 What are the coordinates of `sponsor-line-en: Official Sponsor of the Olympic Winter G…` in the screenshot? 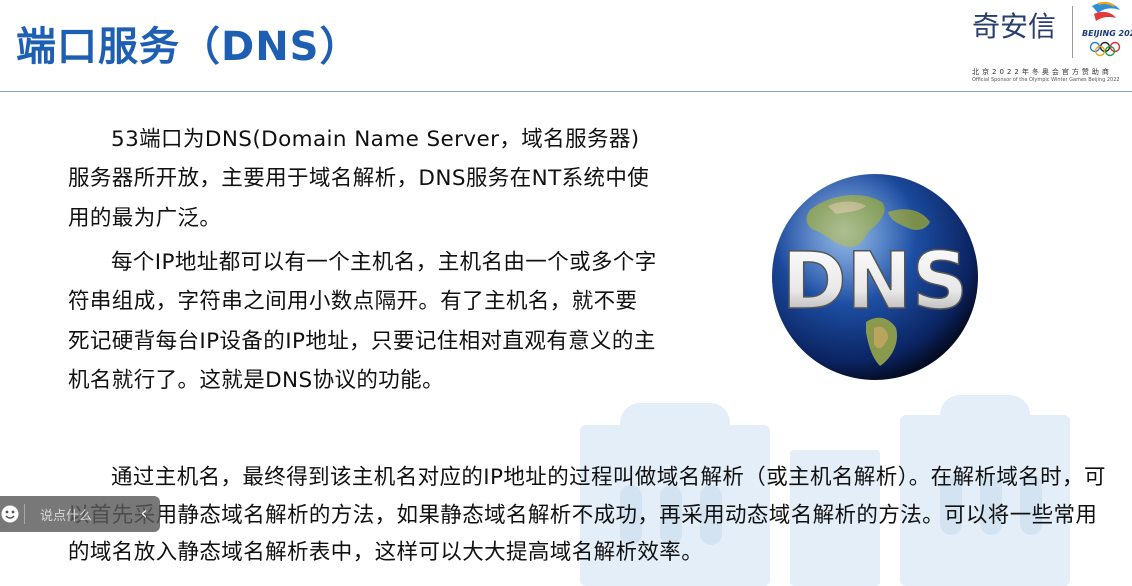 It's located at (1046, 80).